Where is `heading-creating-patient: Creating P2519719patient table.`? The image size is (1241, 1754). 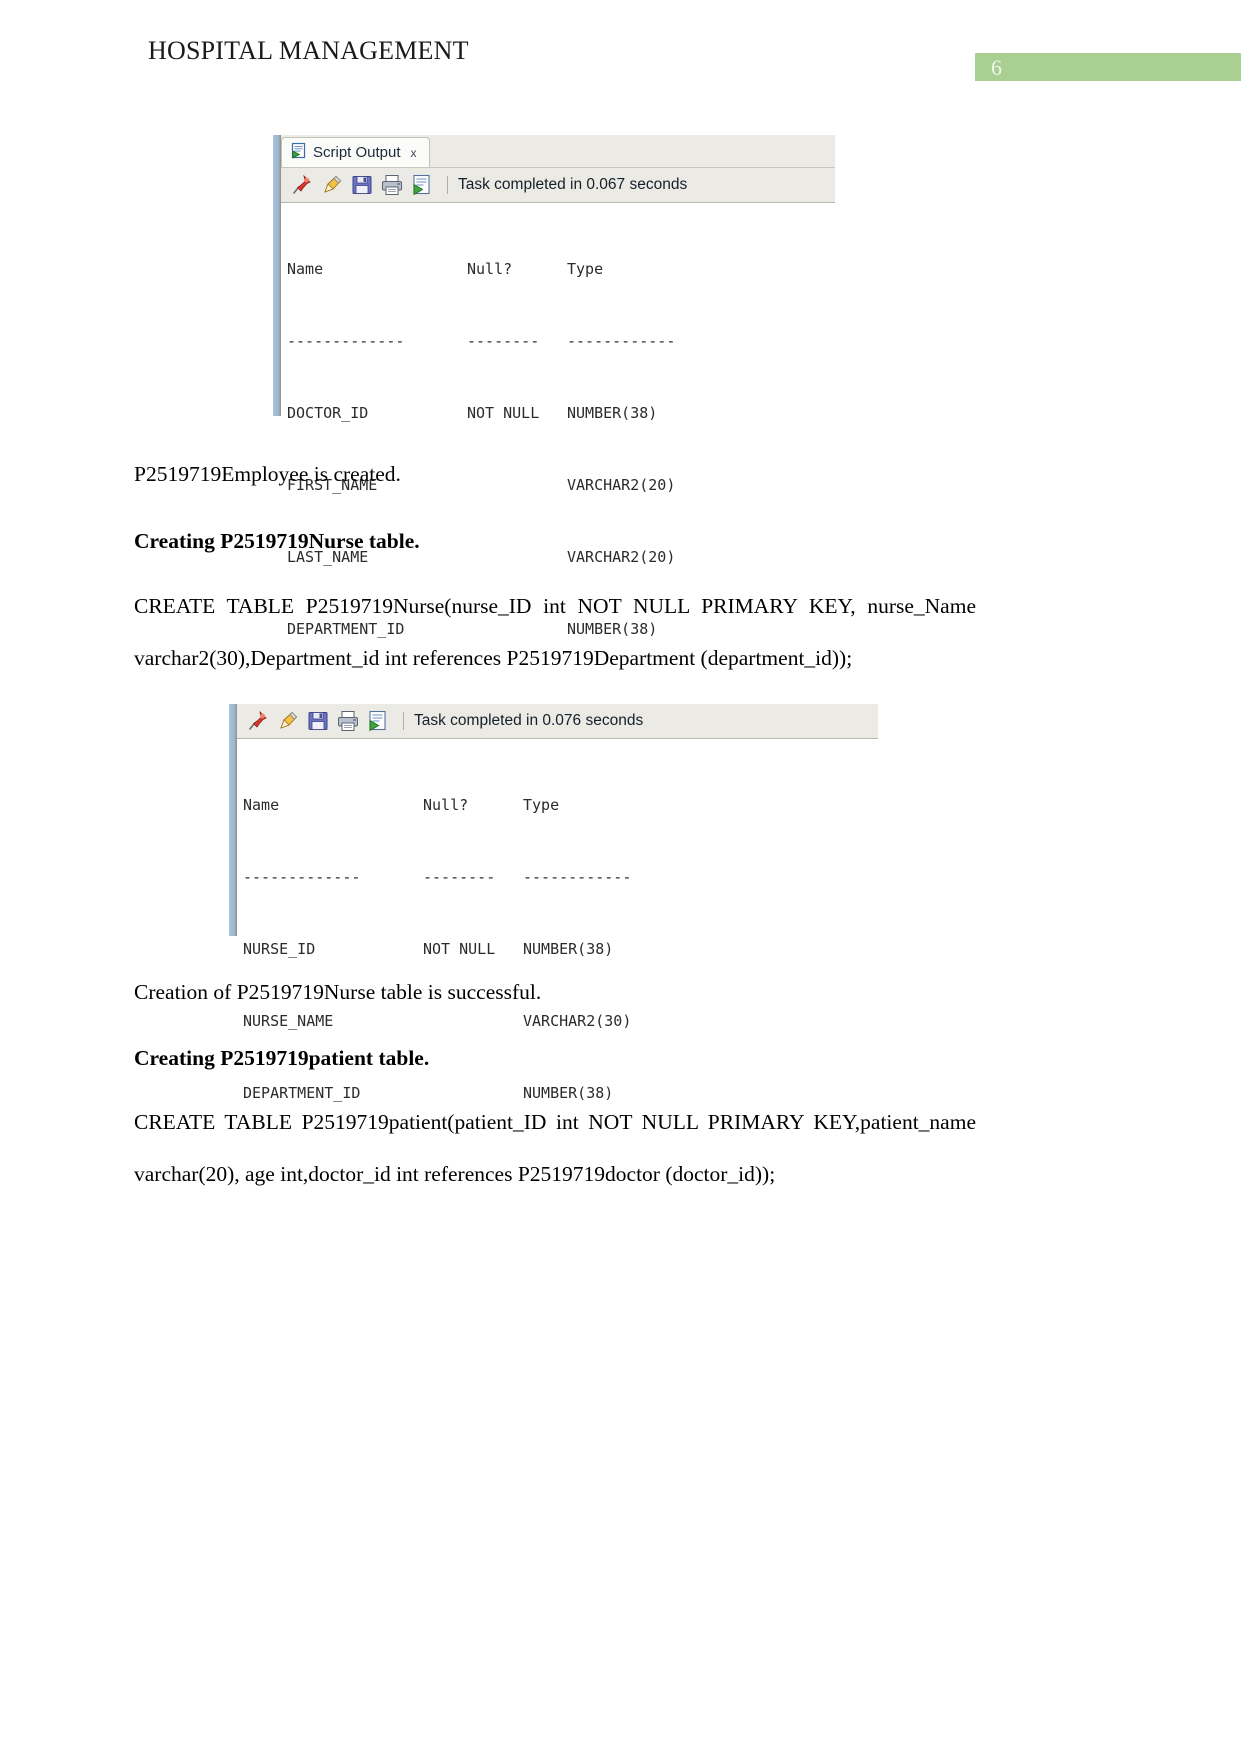
heading-creating-patient: Creating P2519719patient table. is located at coordinates (282, 1058).